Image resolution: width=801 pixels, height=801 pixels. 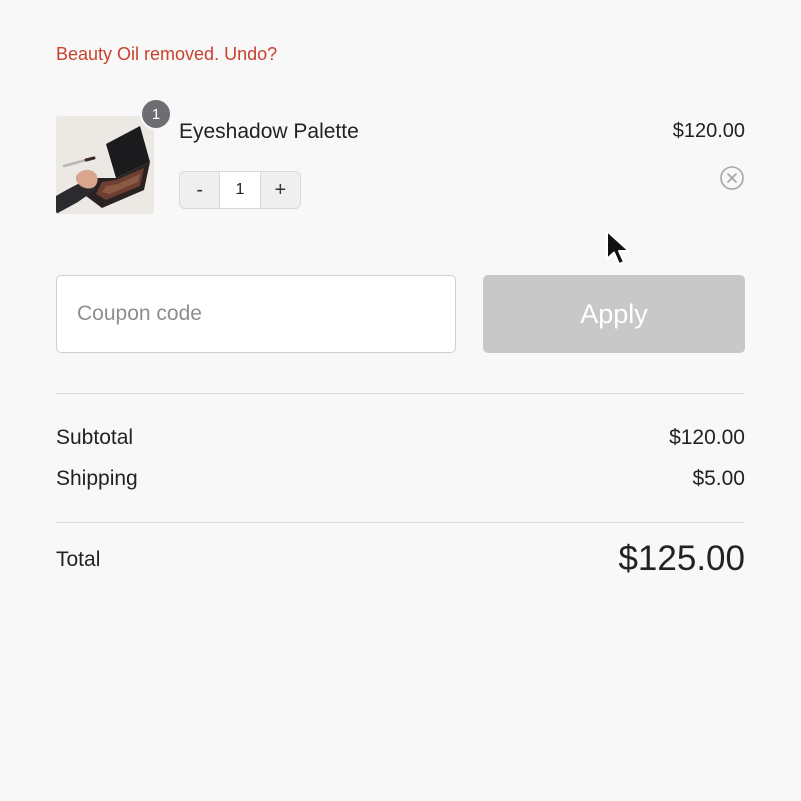 I want to click on summary-divider-top, so click(x=400, y=393).